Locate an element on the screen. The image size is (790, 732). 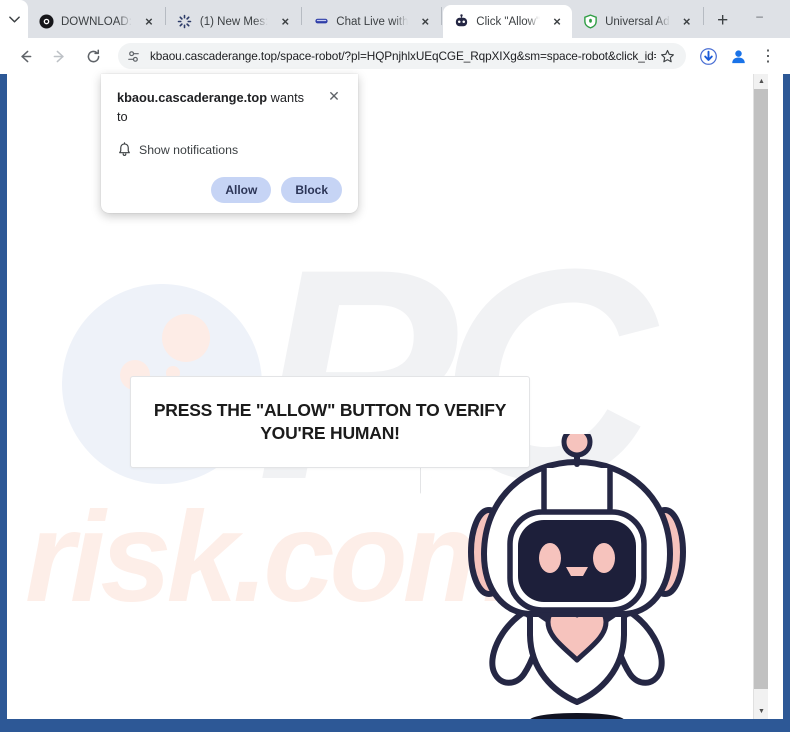
loading-spinner-icon is located at coordinates (185, 22).